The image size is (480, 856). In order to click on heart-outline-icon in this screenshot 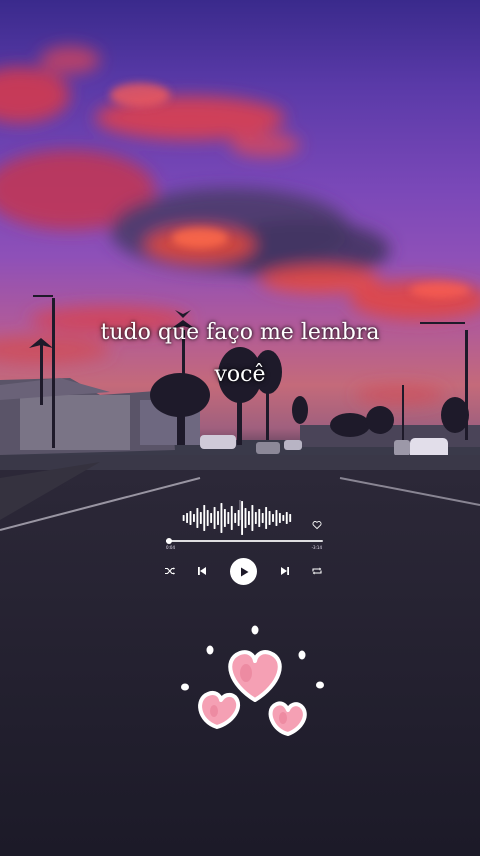, I will do `click(317, 525)`.